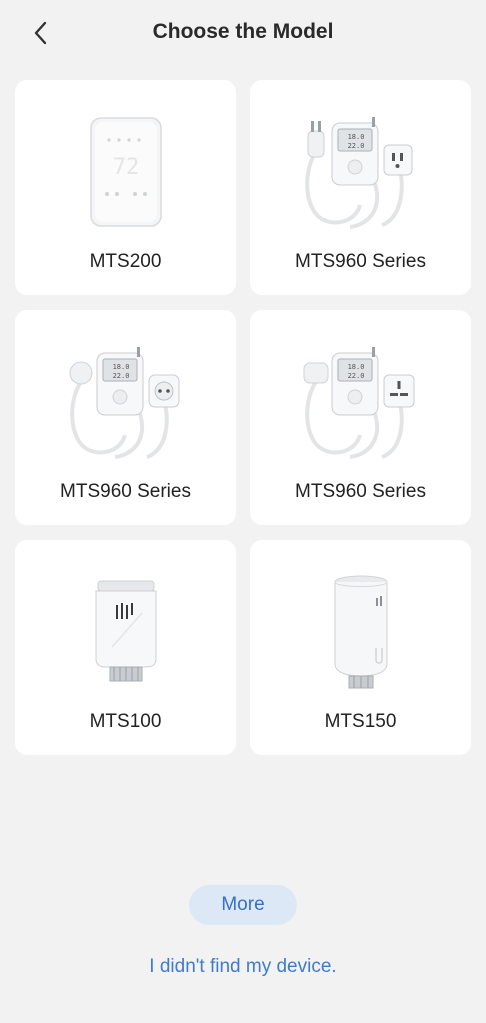 The width and height of the screenshot is (486, 1023). I want to click on plug-thermostat-uk-image: 18.0 22.0, so click(360, 402).